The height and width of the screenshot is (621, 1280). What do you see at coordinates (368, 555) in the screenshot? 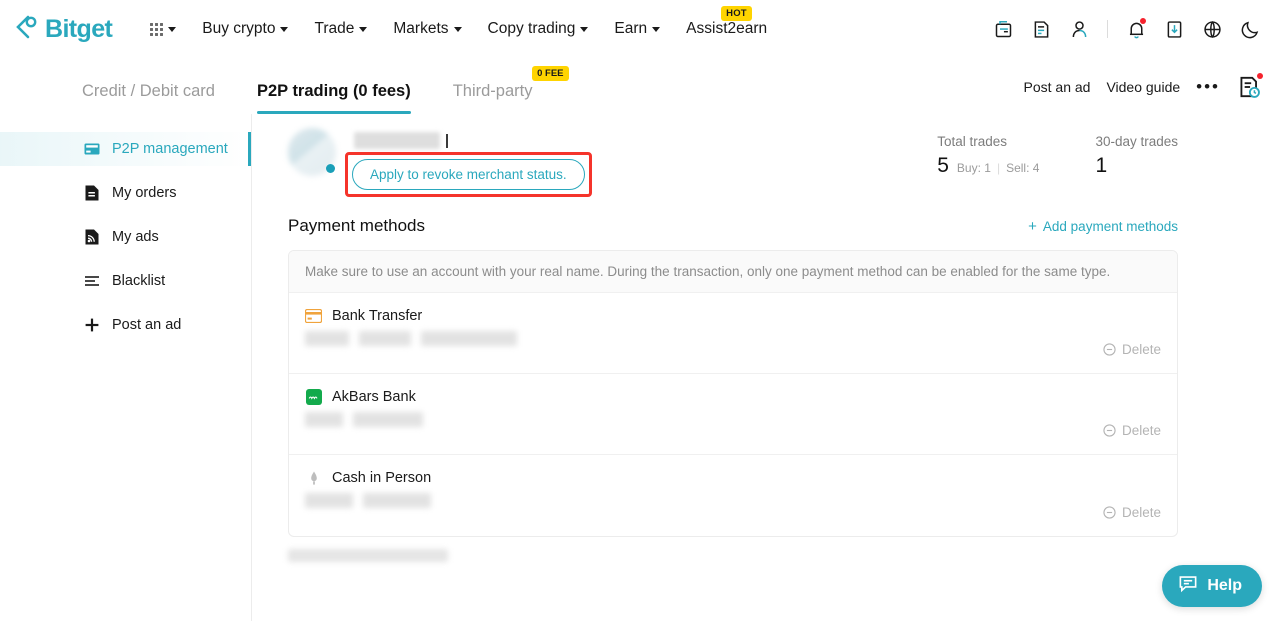
I see `cutoff-masked-text` at bounding box center [368, 555].